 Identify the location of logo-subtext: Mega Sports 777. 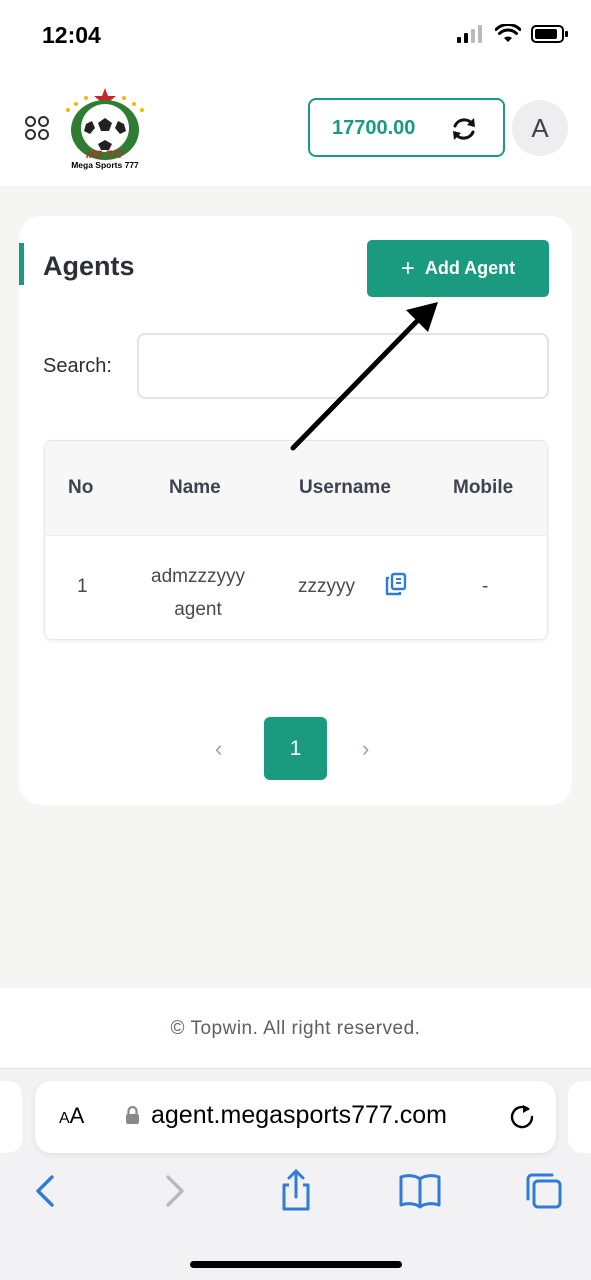
(105, 165).